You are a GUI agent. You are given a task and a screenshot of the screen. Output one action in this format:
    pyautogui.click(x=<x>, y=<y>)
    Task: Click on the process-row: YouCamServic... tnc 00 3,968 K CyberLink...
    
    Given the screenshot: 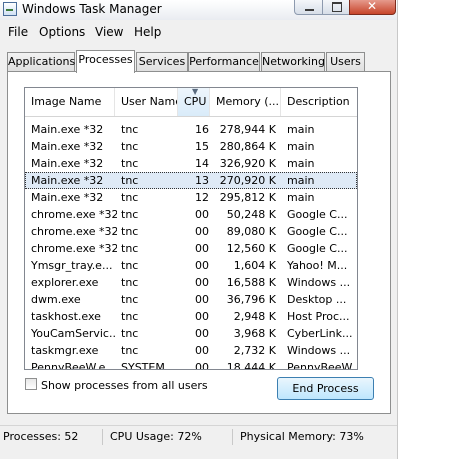 What is the action you would take?
    pyautogui.click(x=191, y=333)
    